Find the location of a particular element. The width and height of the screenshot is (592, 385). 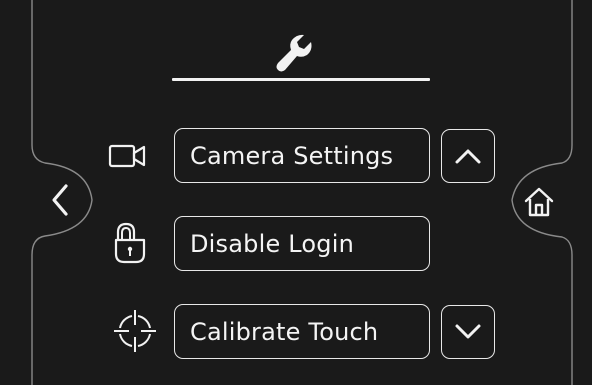

disable-login-button: Disable Login is located at coordinates (302, 243).